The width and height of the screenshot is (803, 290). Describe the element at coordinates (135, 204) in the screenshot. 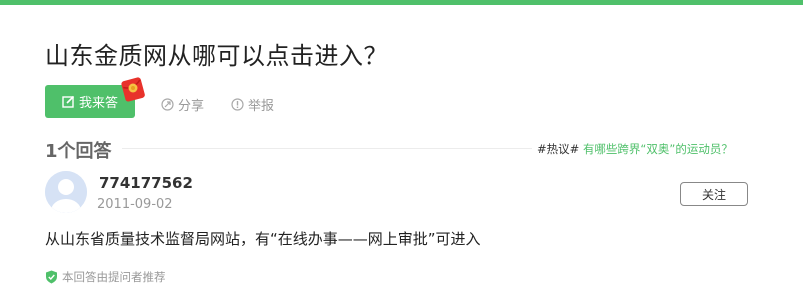

I see `answer-date: 2011-09-02` at that location.